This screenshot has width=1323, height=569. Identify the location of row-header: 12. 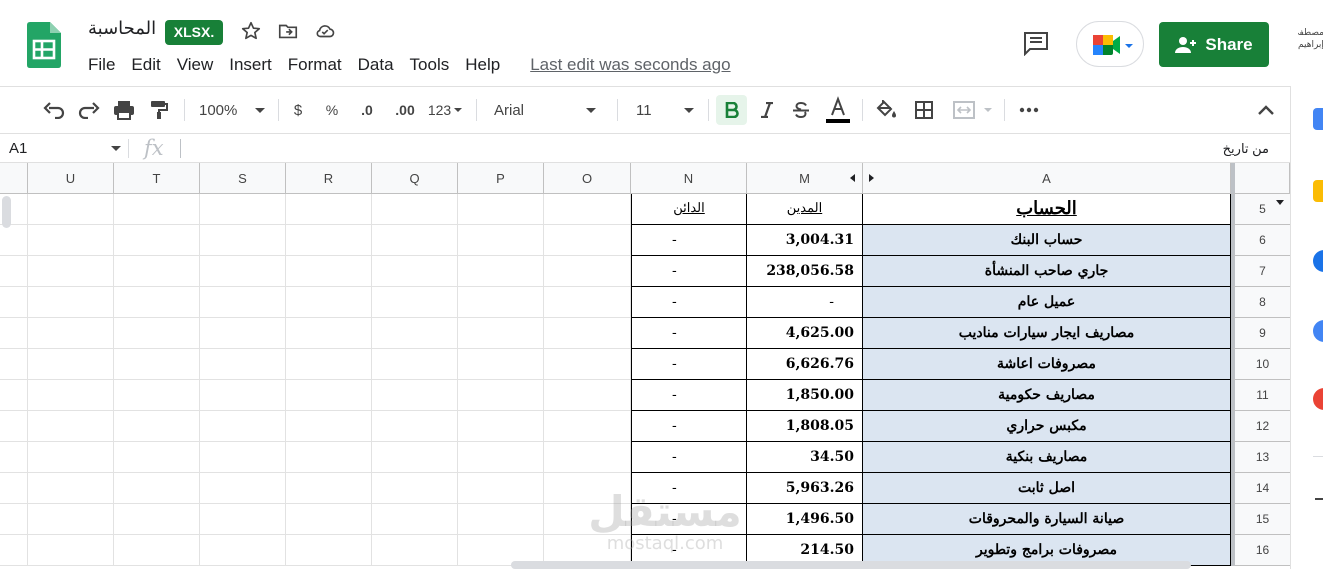
(1260, 426).